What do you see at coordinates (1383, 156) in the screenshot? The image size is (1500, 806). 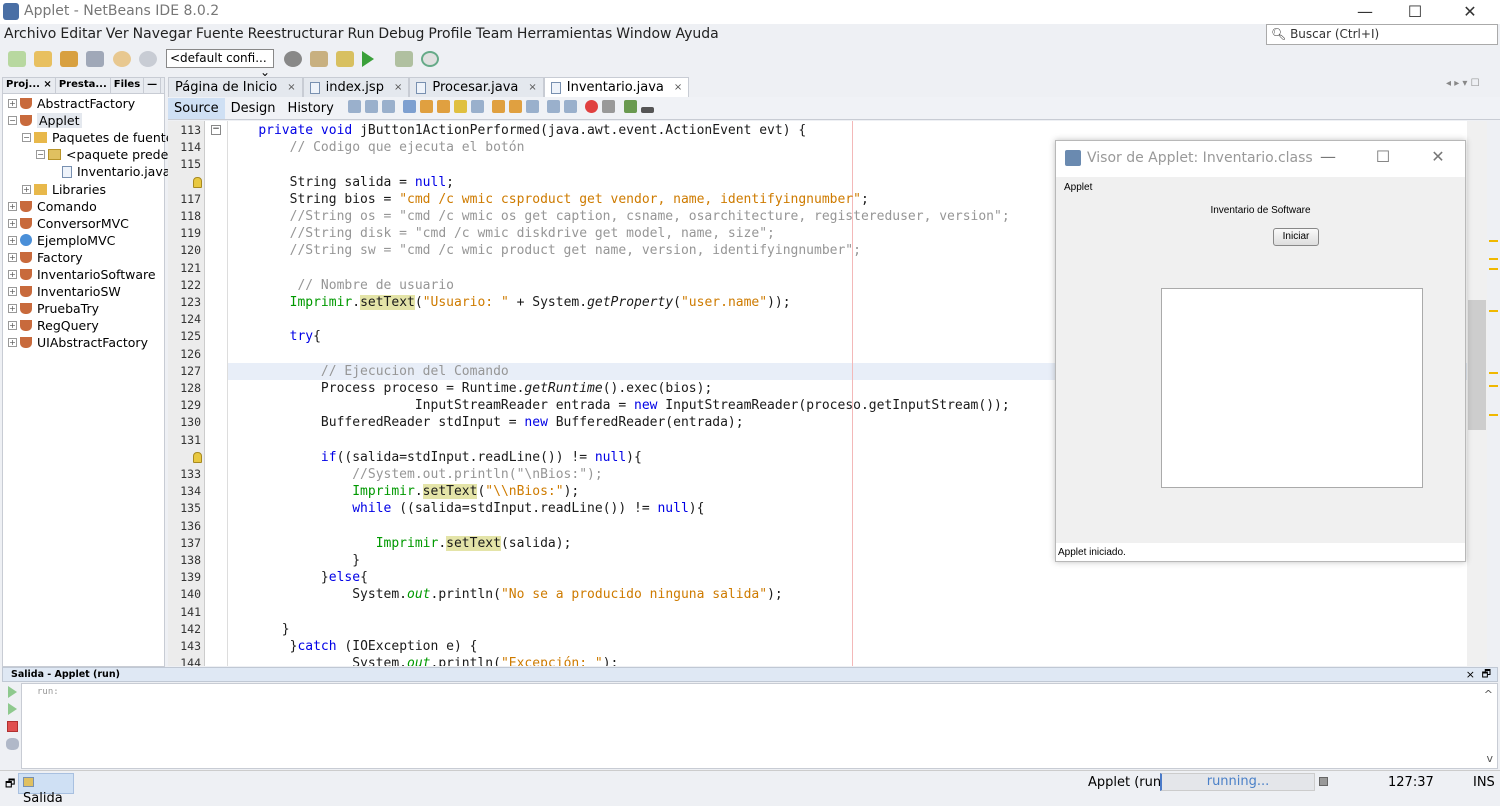 I see `applet-maximize-button: ☐` at bounding box center [1383, 156].